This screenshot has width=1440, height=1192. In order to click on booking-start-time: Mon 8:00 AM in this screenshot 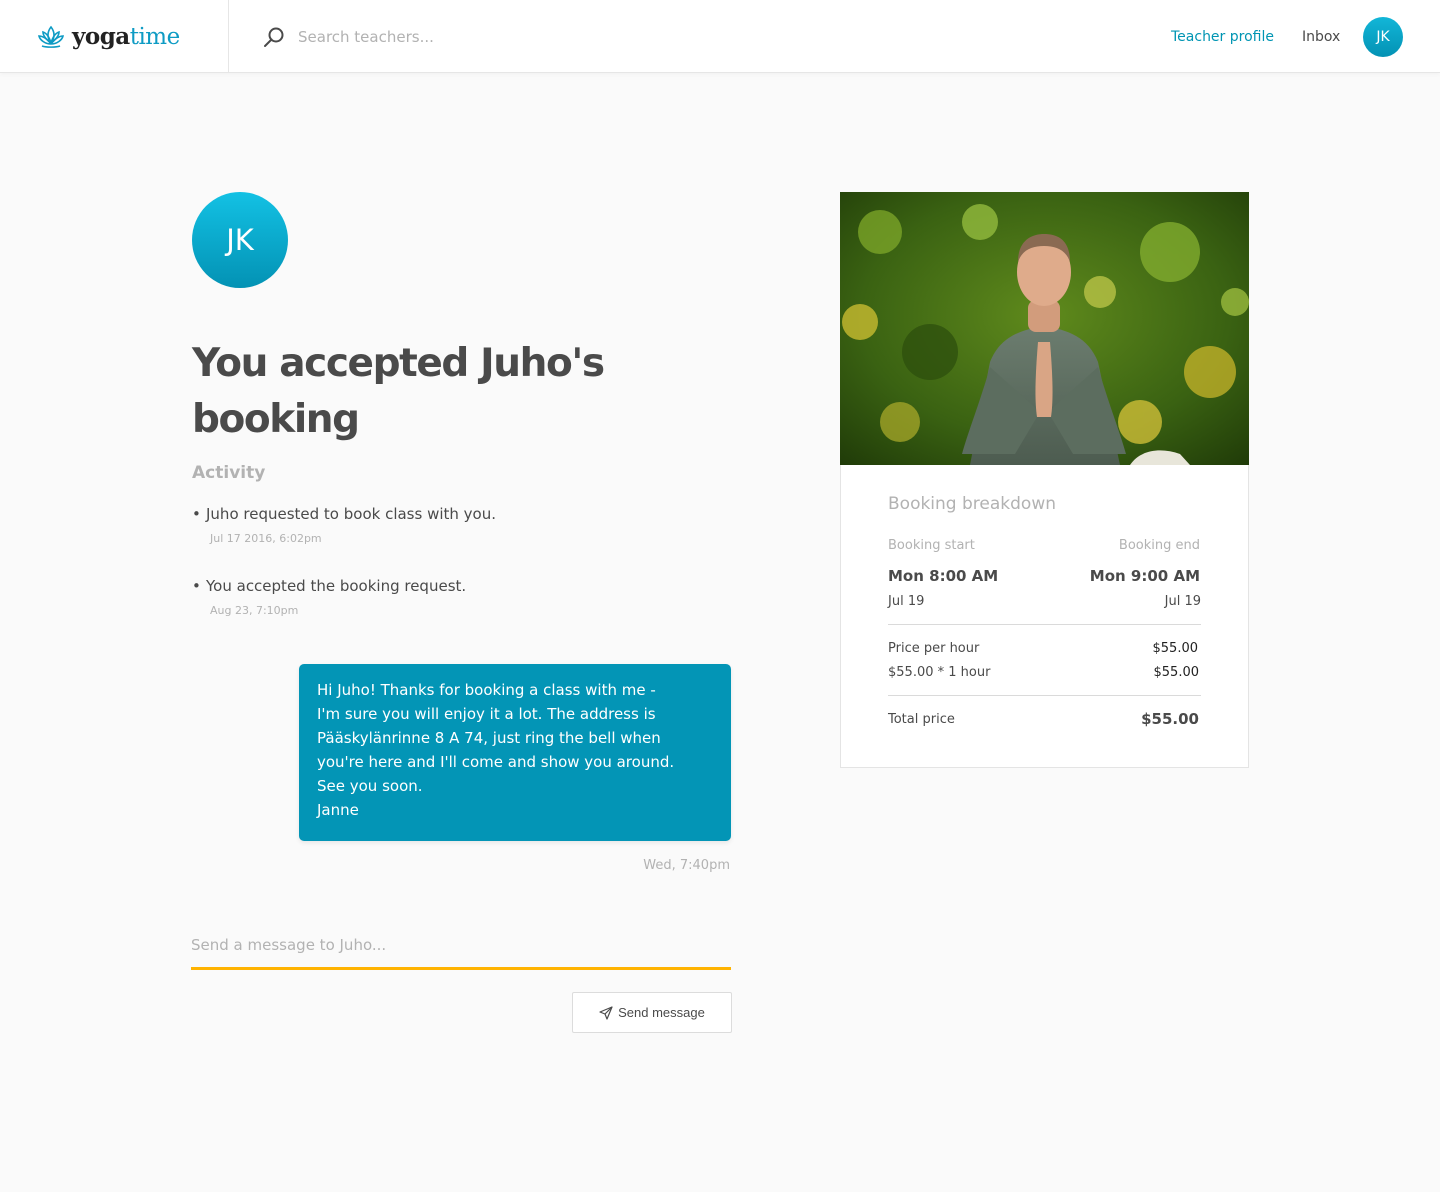, I will do `click(943, 576)`.